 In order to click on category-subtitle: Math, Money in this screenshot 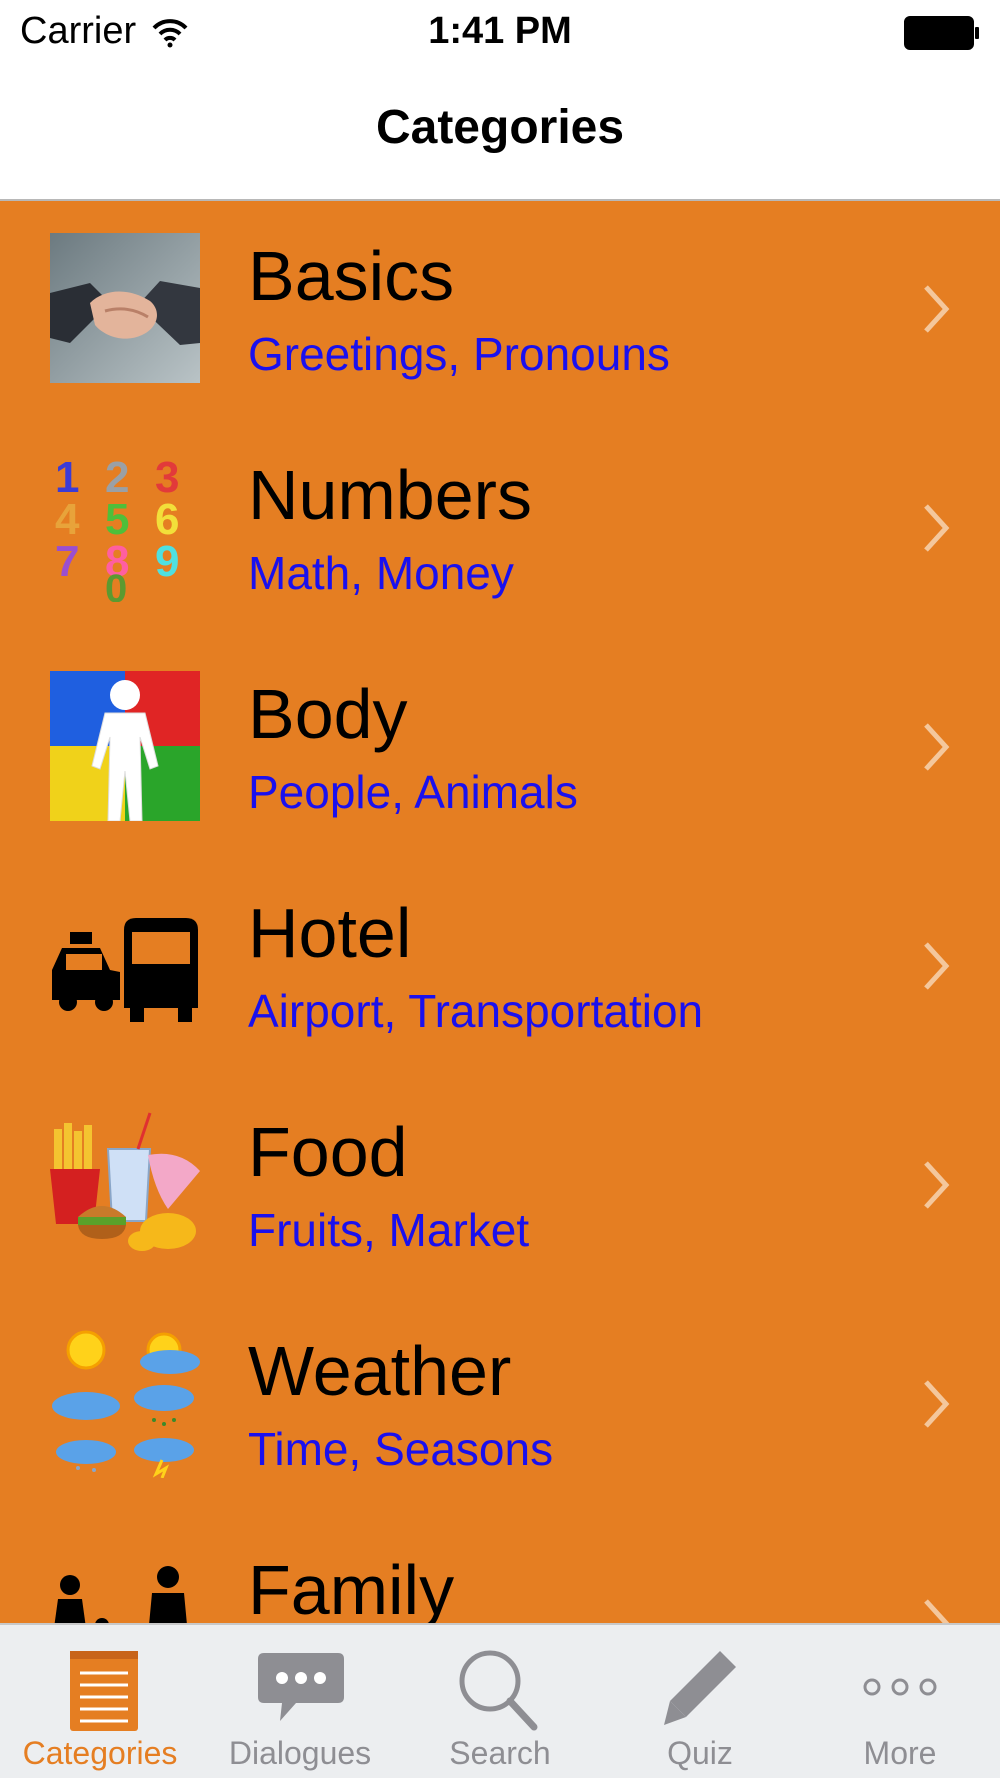, I will do `click(381, 573)`.